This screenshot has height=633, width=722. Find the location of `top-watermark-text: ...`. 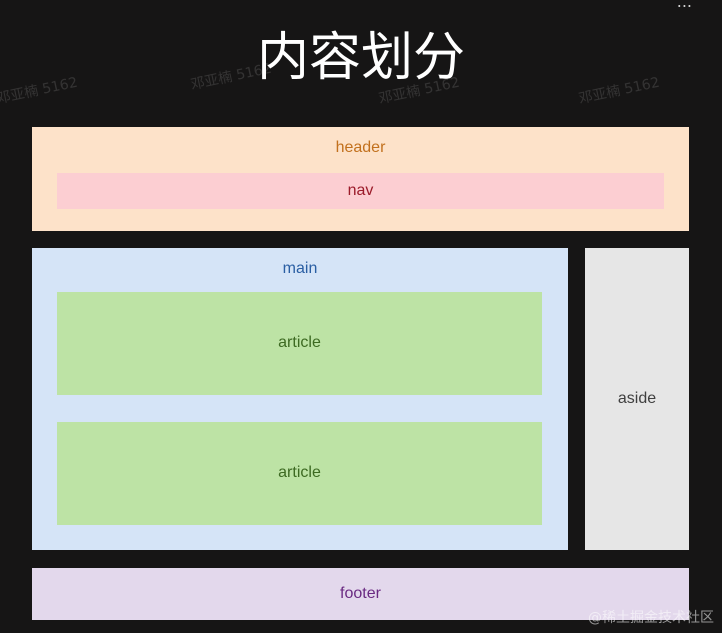

top-watermark-text: ... is located at coordinates (684, 5).